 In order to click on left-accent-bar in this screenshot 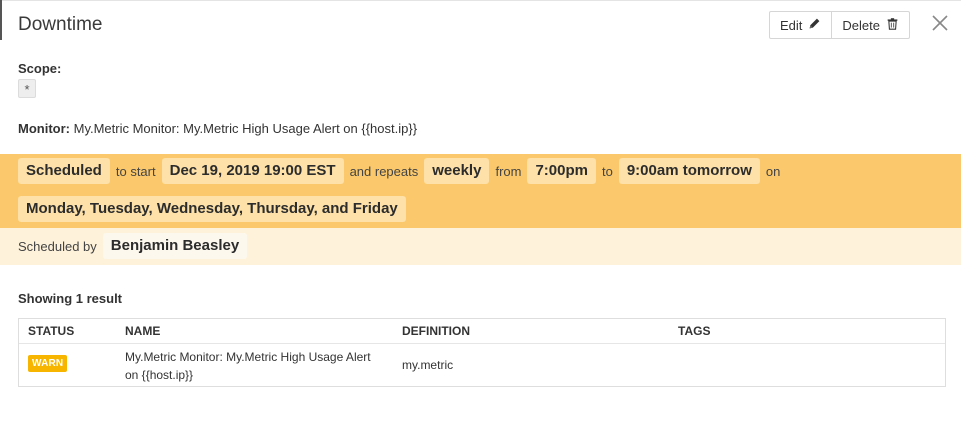, I will do `click(1, 20)`.